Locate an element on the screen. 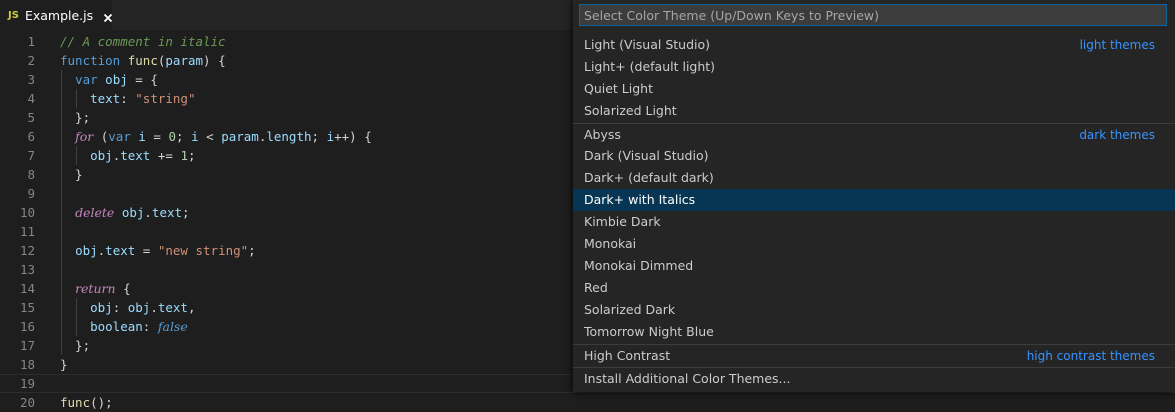 The height and width of the screenshot is (412, 1175). line-number: 10 is located at coordinates (27, 212).